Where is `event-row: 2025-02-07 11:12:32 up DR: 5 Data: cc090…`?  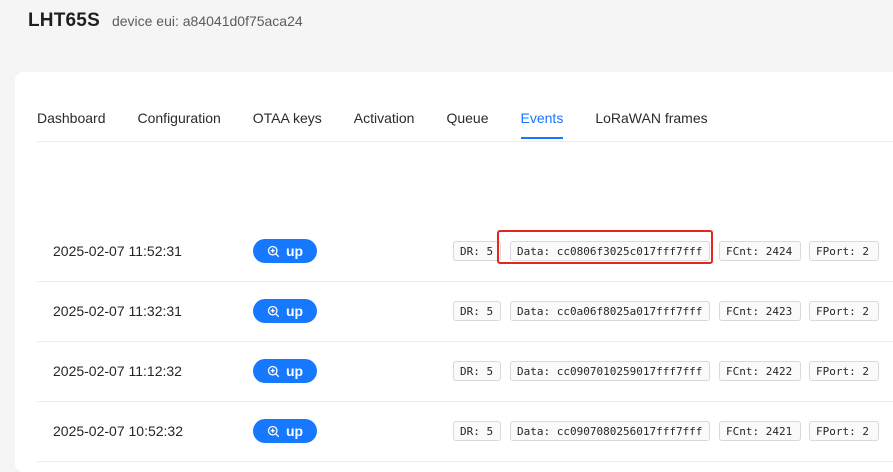 event-row: 2025-02-07 11:12:32 up DR: 5 Data: cc090… is located at coordinates (465, 371).